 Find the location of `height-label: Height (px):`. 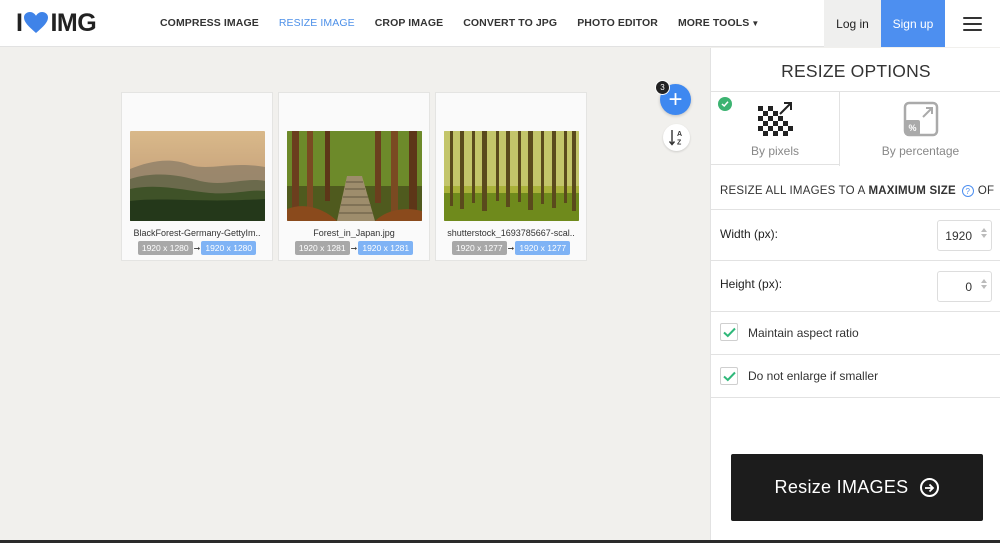

height-label: Height (px): is located at coordinates (751, 284).